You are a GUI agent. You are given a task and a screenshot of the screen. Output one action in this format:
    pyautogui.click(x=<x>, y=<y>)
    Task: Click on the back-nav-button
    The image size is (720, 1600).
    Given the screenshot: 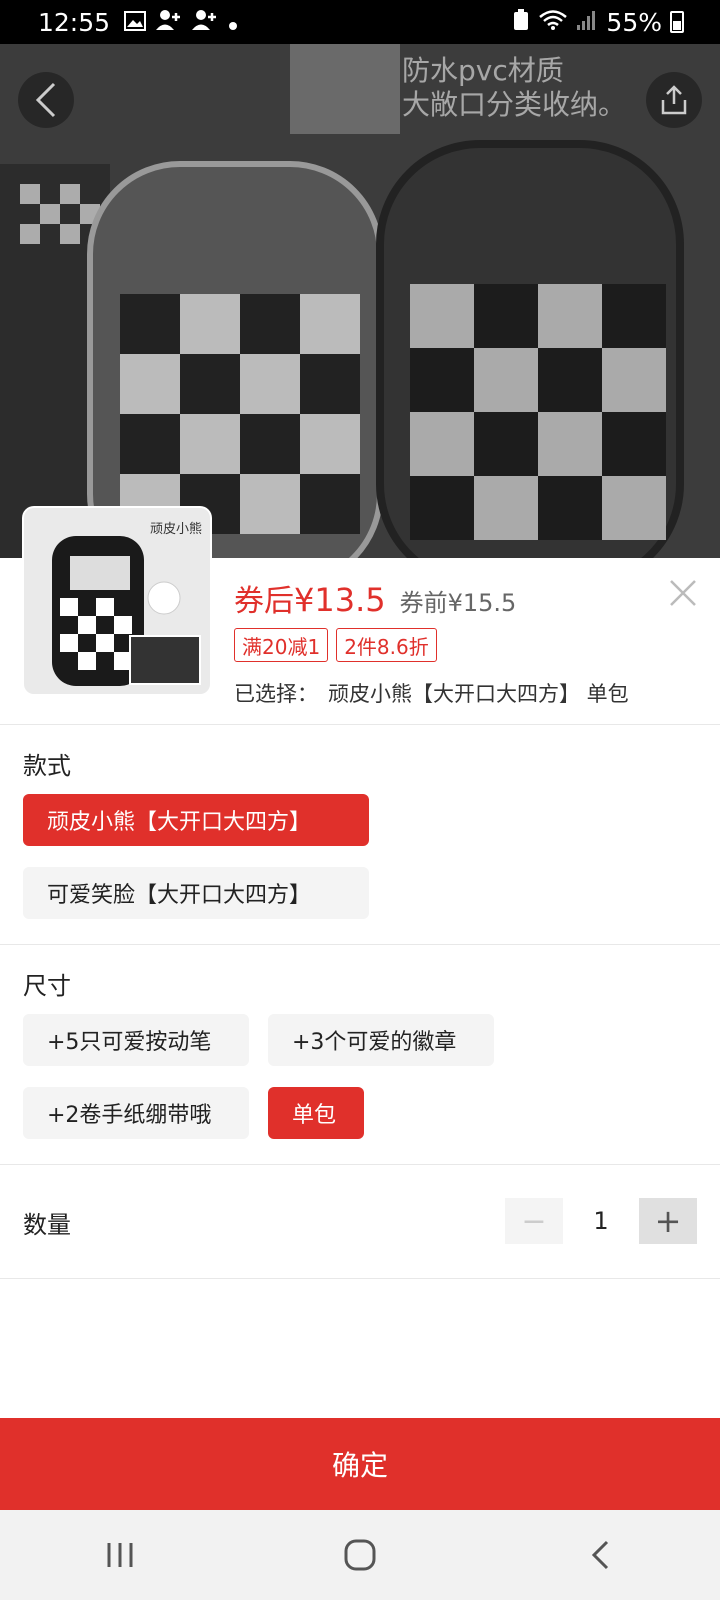 What is the action you would take?
    pyautogui.click(x=600, y=1555)
    